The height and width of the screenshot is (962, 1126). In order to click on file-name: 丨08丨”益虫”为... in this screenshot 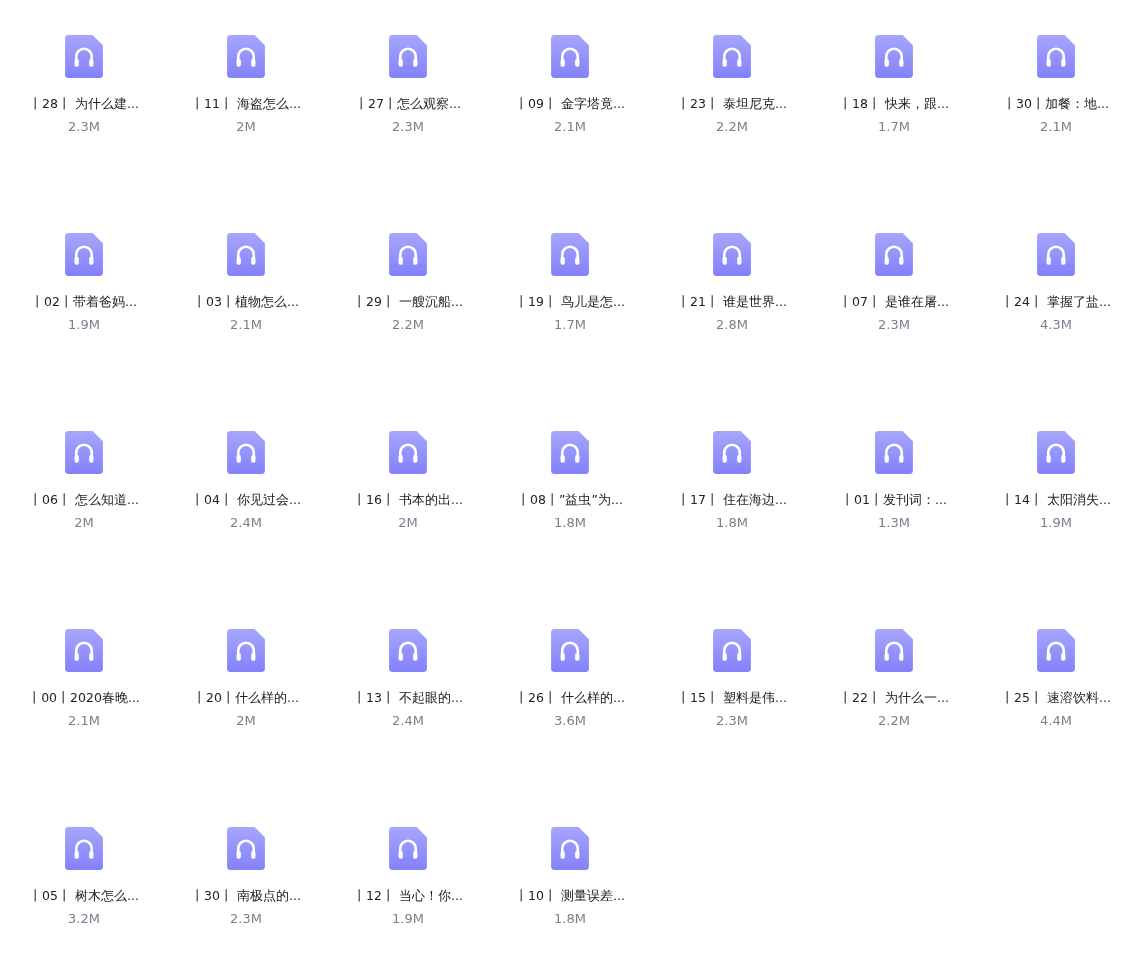, I will do `click(570, 500)`.